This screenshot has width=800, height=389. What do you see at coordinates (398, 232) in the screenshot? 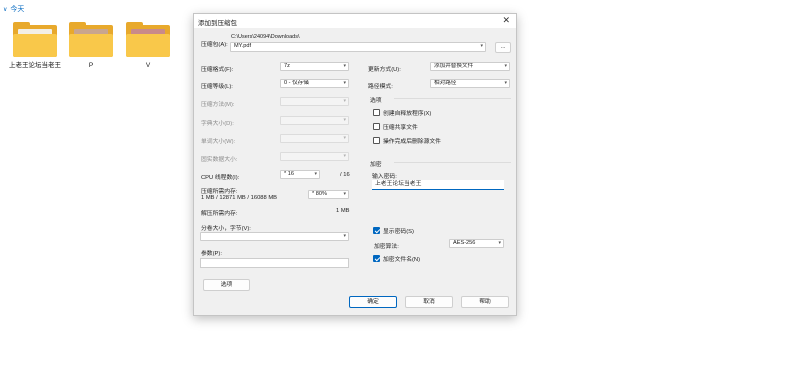
I see `show-password-label: 显示密码(S)` at bounding box center [398, 232].